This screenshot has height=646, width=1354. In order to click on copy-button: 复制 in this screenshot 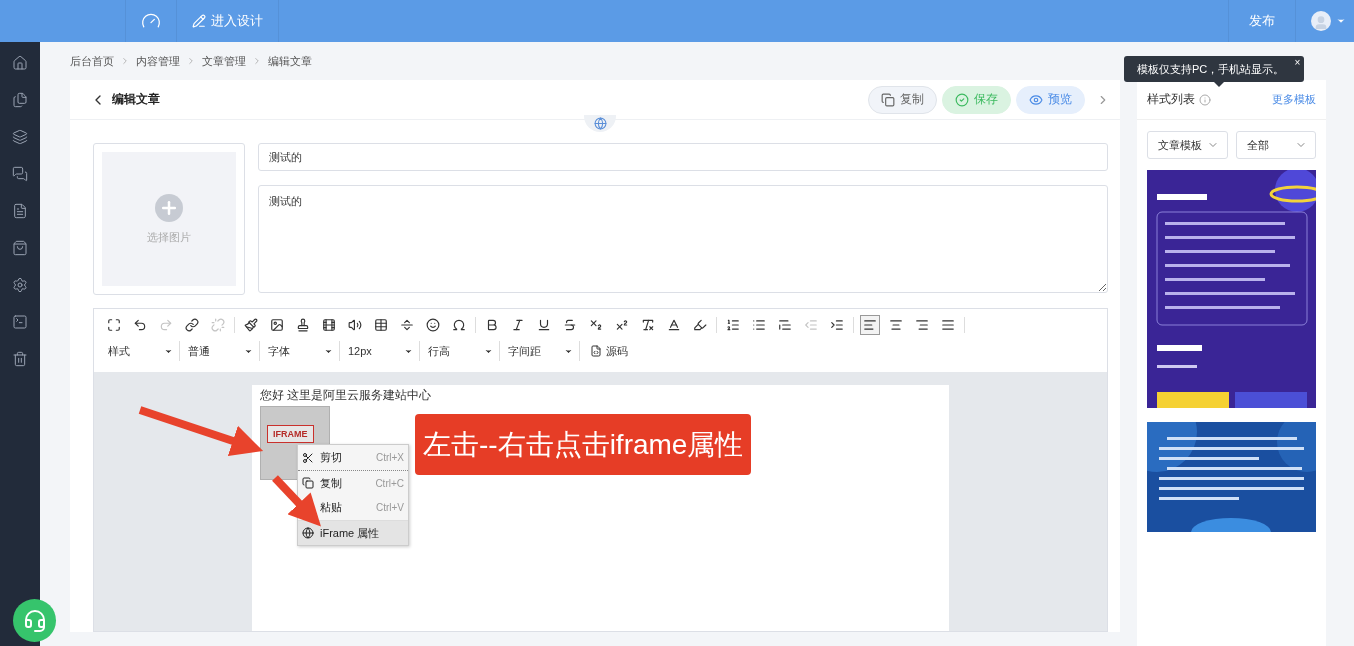, I will do `click(902, 99)`.